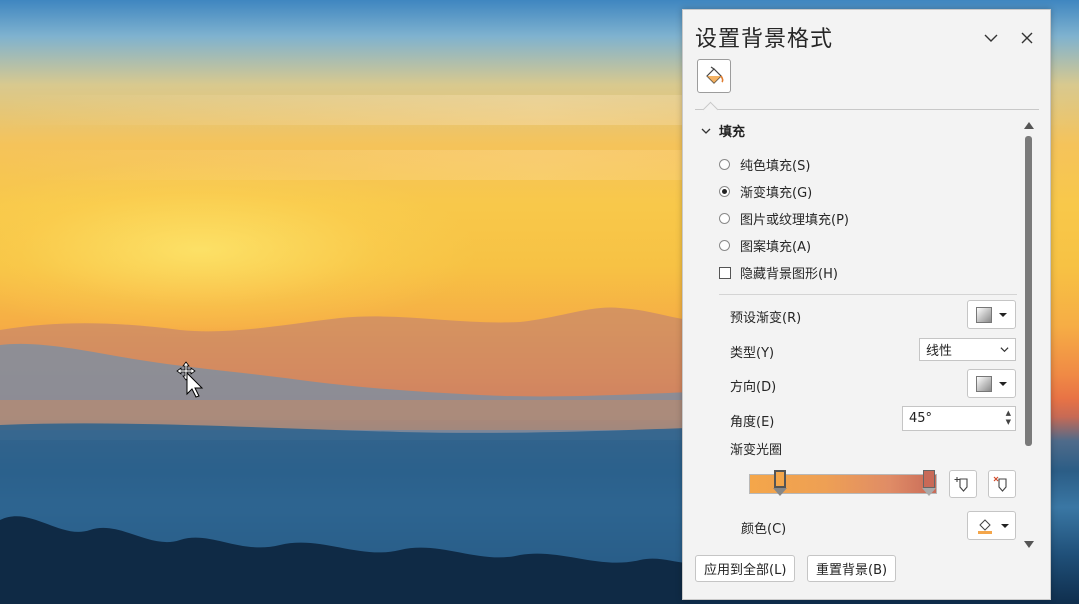  I want to click on radio-label: 渐变填充(G), so click(776, 193).